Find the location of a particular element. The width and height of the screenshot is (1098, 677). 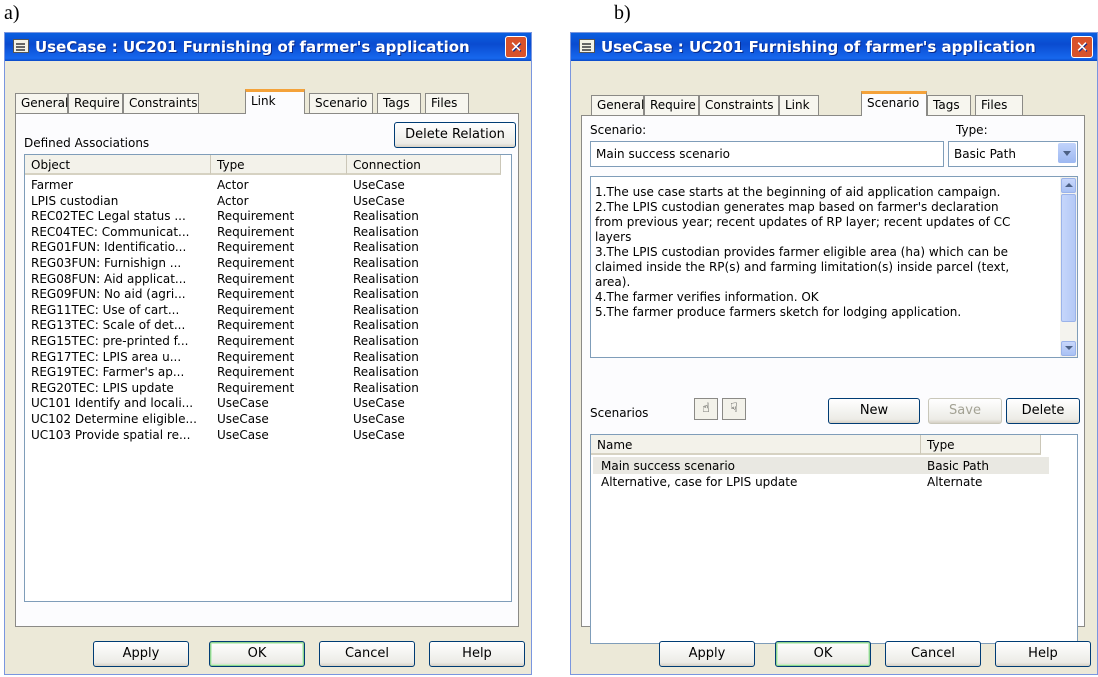

scenario-name-cell: Alternative, case for LPIS update is located at coordinates (761, 482).